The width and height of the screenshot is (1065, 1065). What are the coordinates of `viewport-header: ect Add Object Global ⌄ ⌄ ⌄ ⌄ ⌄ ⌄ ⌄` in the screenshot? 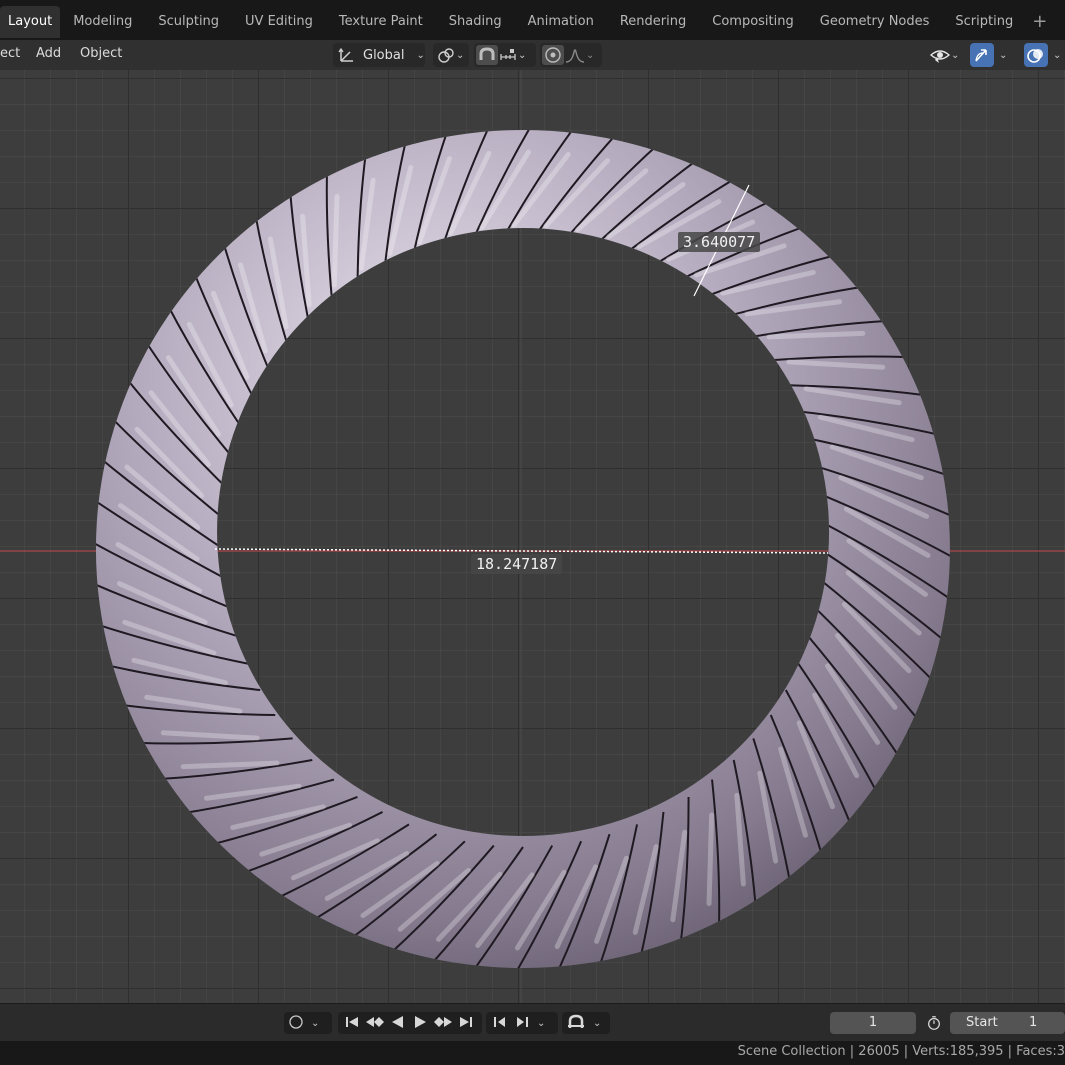 It's located at (532, 55).